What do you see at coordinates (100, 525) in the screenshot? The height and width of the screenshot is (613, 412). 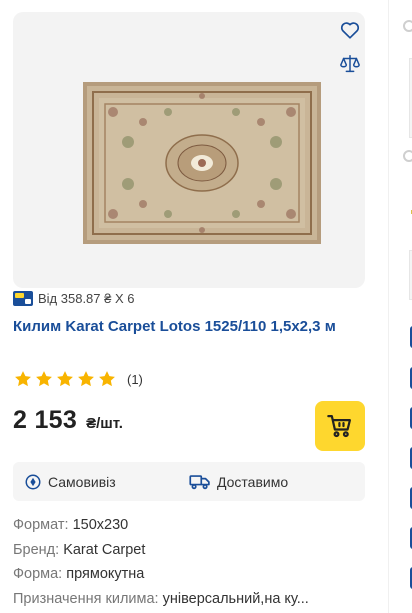 I see `spec-value: 150x230` at bounding box center [100, 525].